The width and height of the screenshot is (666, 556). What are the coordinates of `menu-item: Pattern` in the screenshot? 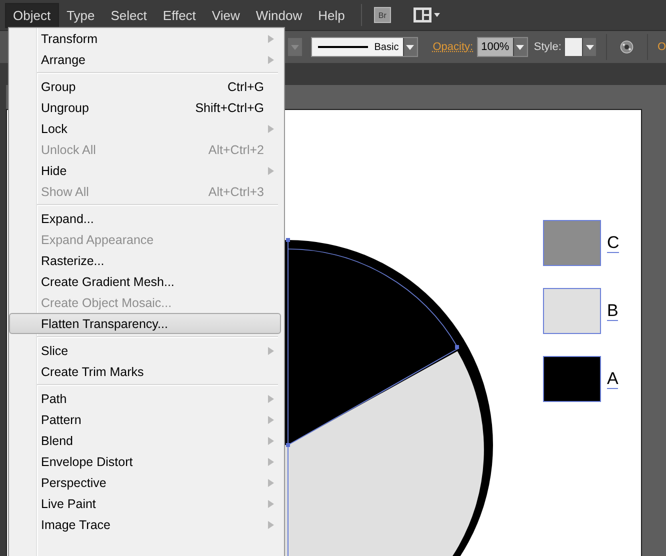 It's located at (145, 419).